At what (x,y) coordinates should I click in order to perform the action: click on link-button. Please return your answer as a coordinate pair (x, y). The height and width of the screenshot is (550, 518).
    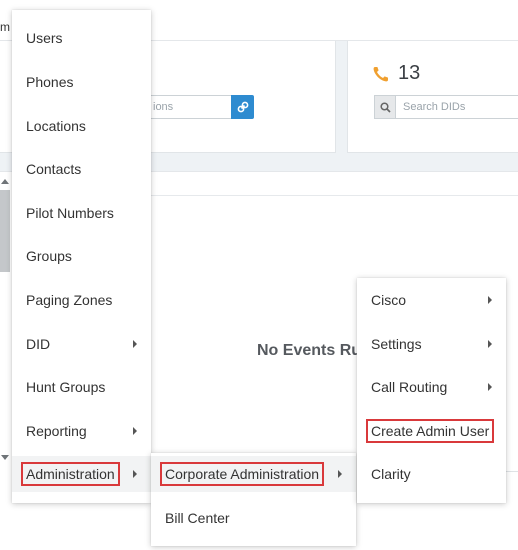
    Looking at the image, I should click on (242, 107).